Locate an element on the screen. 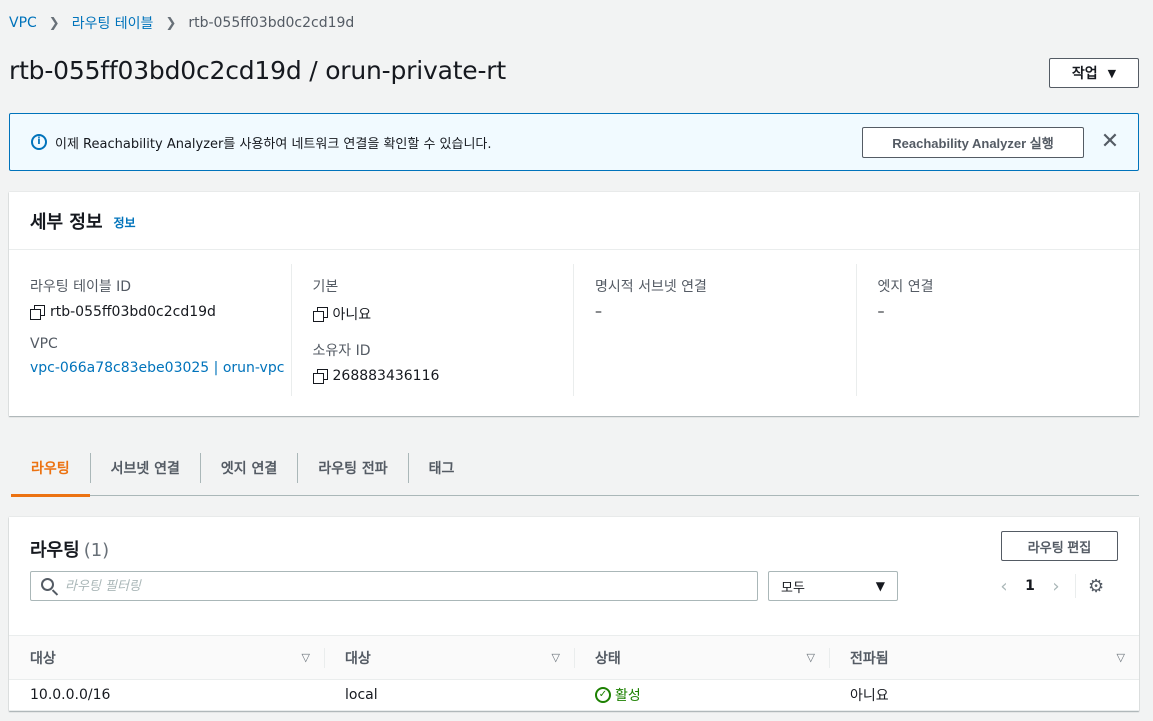 The height and width of the screenshot is (721, 1153). info-icon: i is located at coordinates (39, 142).